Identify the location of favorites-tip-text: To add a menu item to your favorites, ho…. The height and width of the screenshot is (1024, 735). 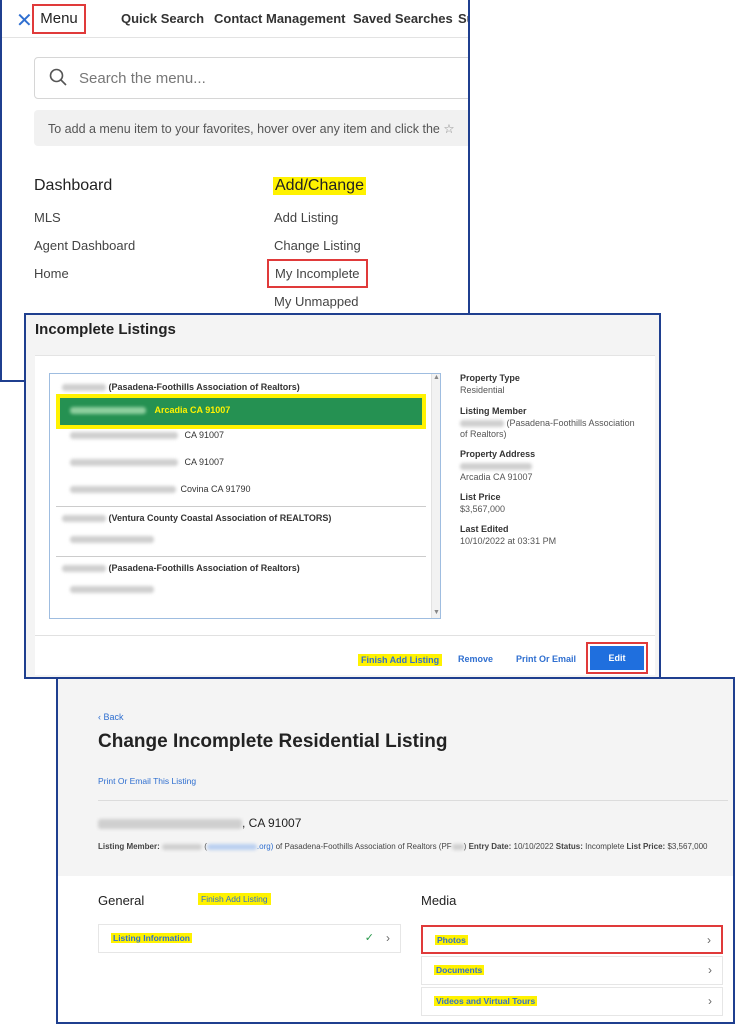
(244, 129).